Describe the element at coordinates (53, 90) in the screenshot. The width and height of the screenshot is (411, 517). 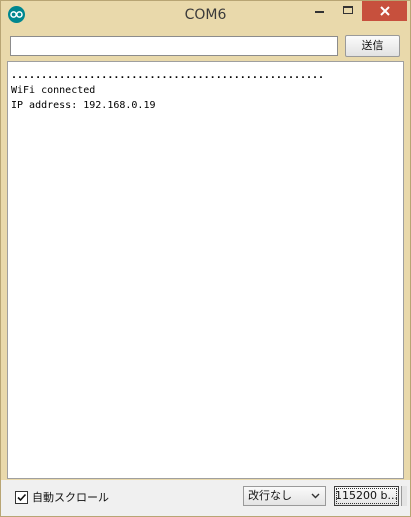
I see `output-line: WiFi connected` at that location.